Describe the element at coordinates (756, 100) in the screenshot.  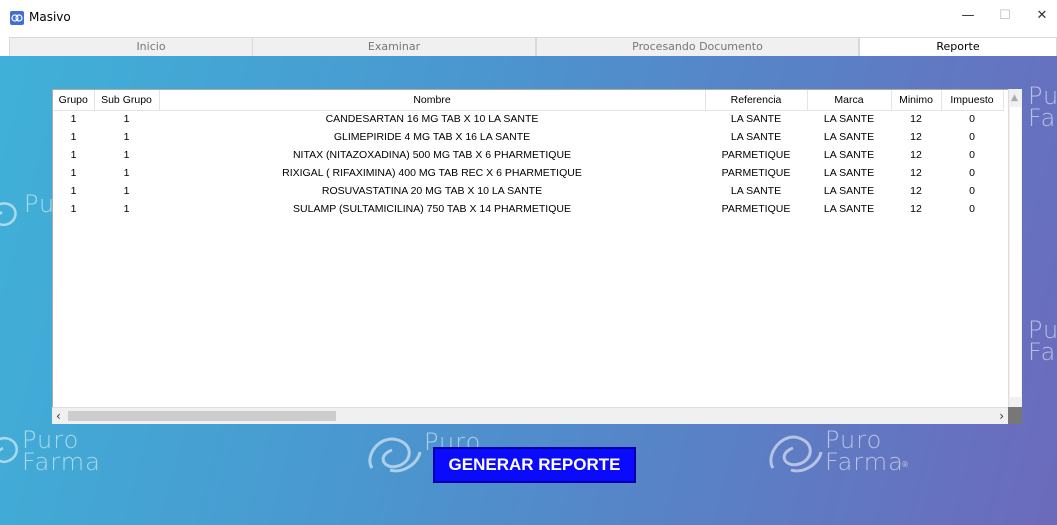
I see `column-header-referencia: Referencia` at that location.